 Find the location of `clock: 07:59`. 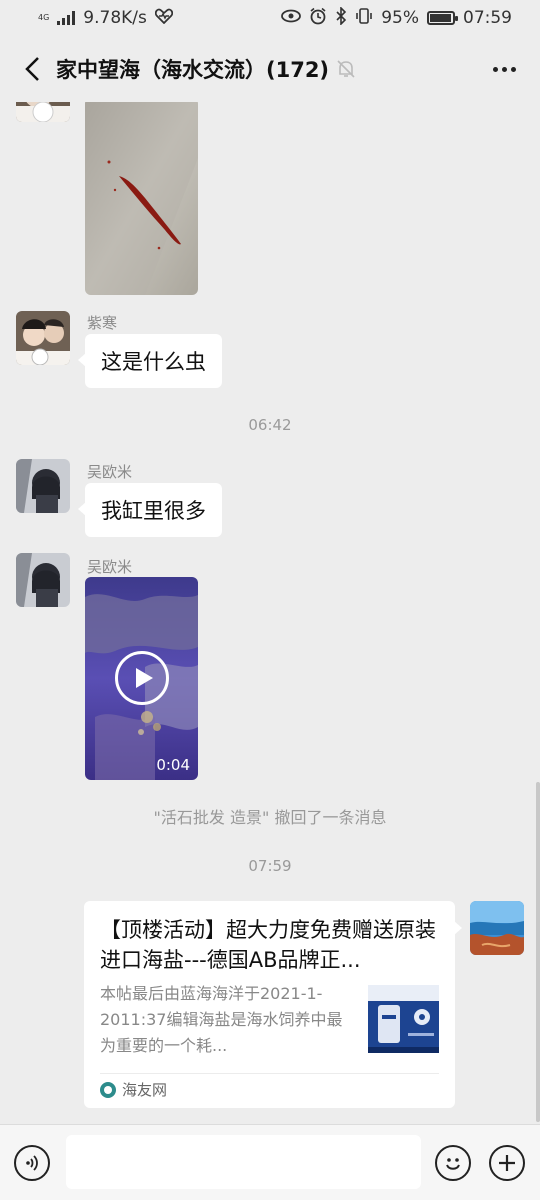

clock: 07:59 is located at coordinates (487, 18).